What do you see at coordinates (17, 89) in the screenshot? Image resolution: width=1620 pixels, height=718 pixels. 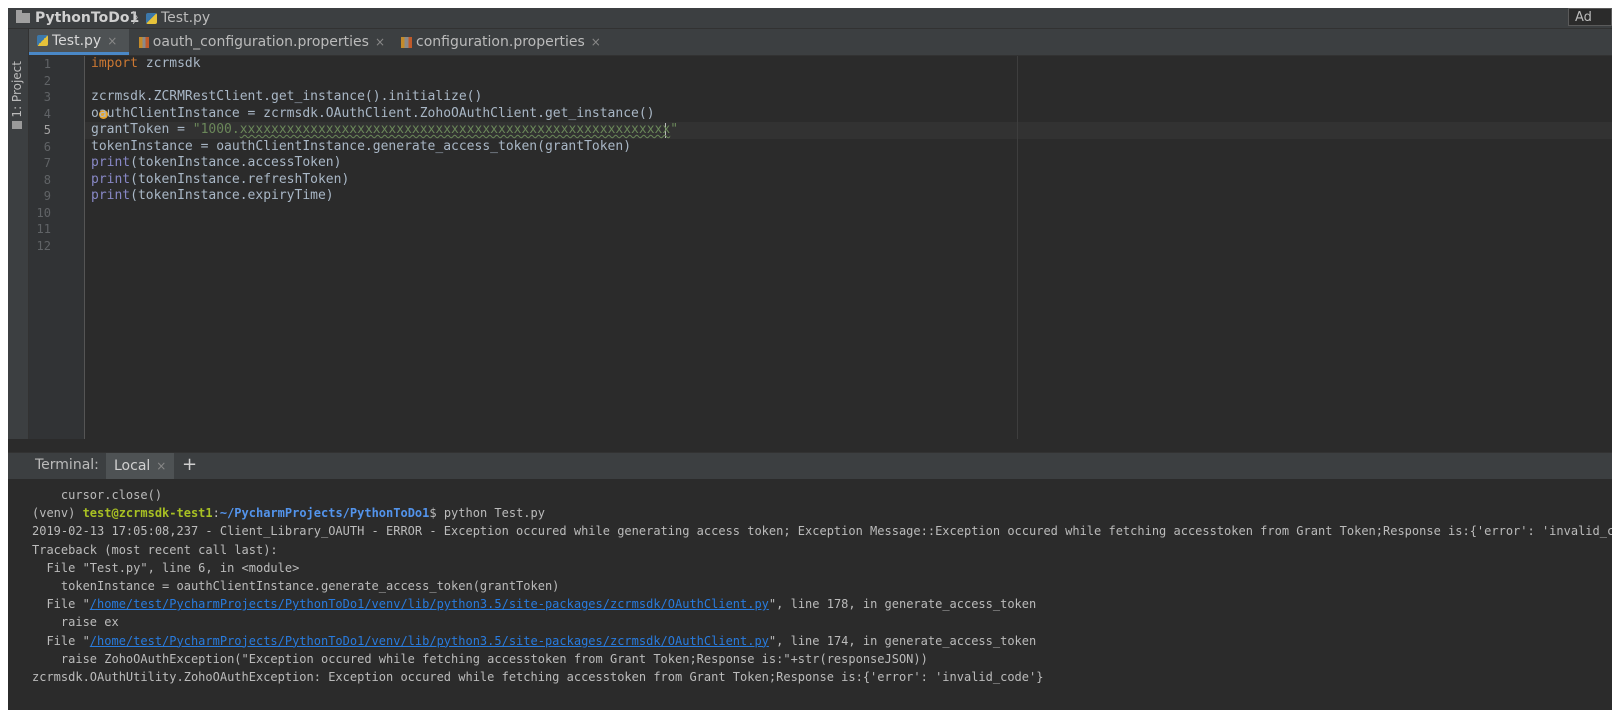 I see `project-tool-button: 1: Project` at bounding box center [17, 89].